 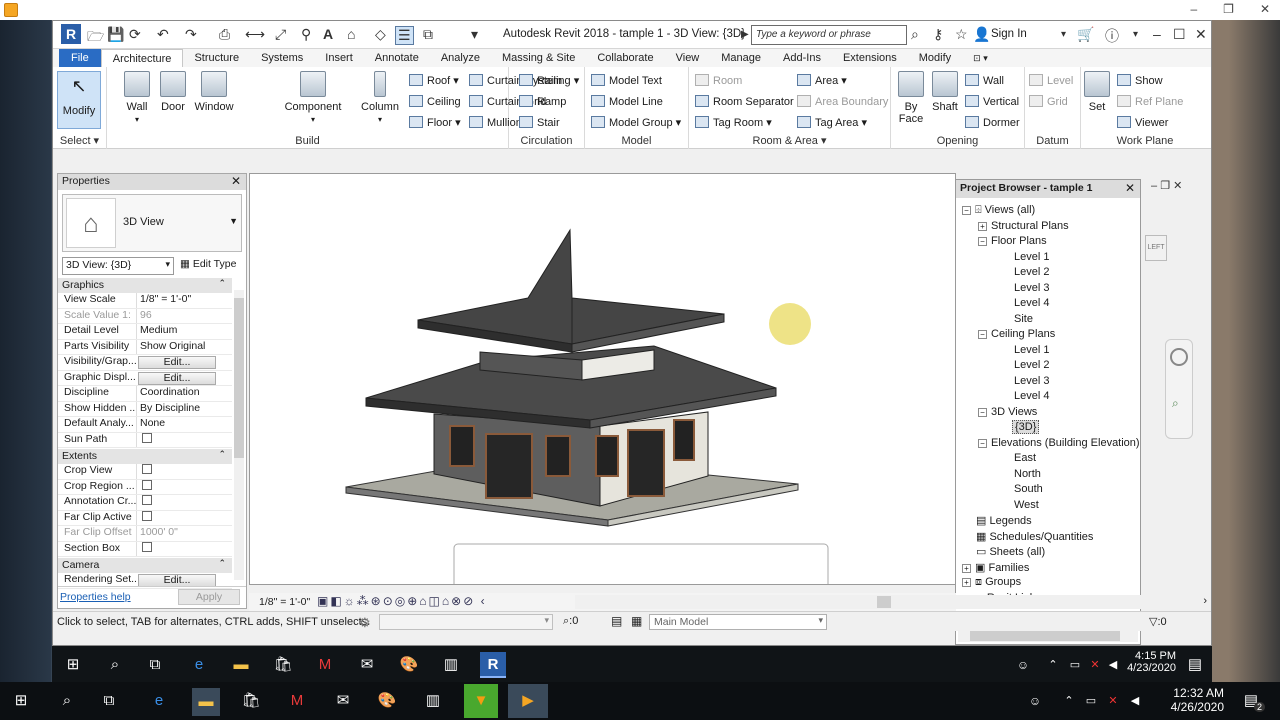 I want to click on properties-close-icon: ✕, so click(x=236, y=181).